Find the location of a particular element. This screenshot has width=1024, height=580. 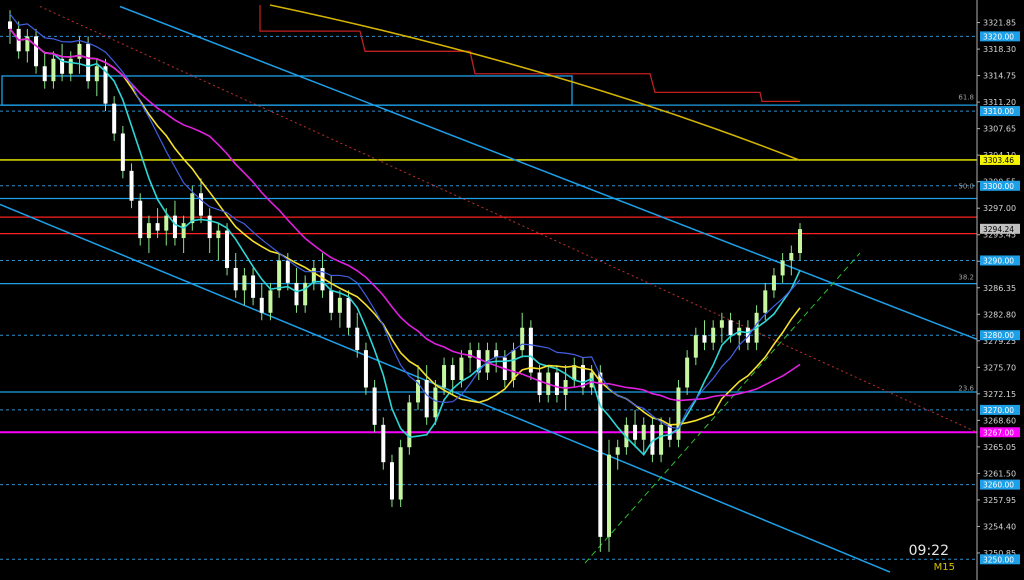

tick-label: 3261.50 is located at coordinates (999, 473).